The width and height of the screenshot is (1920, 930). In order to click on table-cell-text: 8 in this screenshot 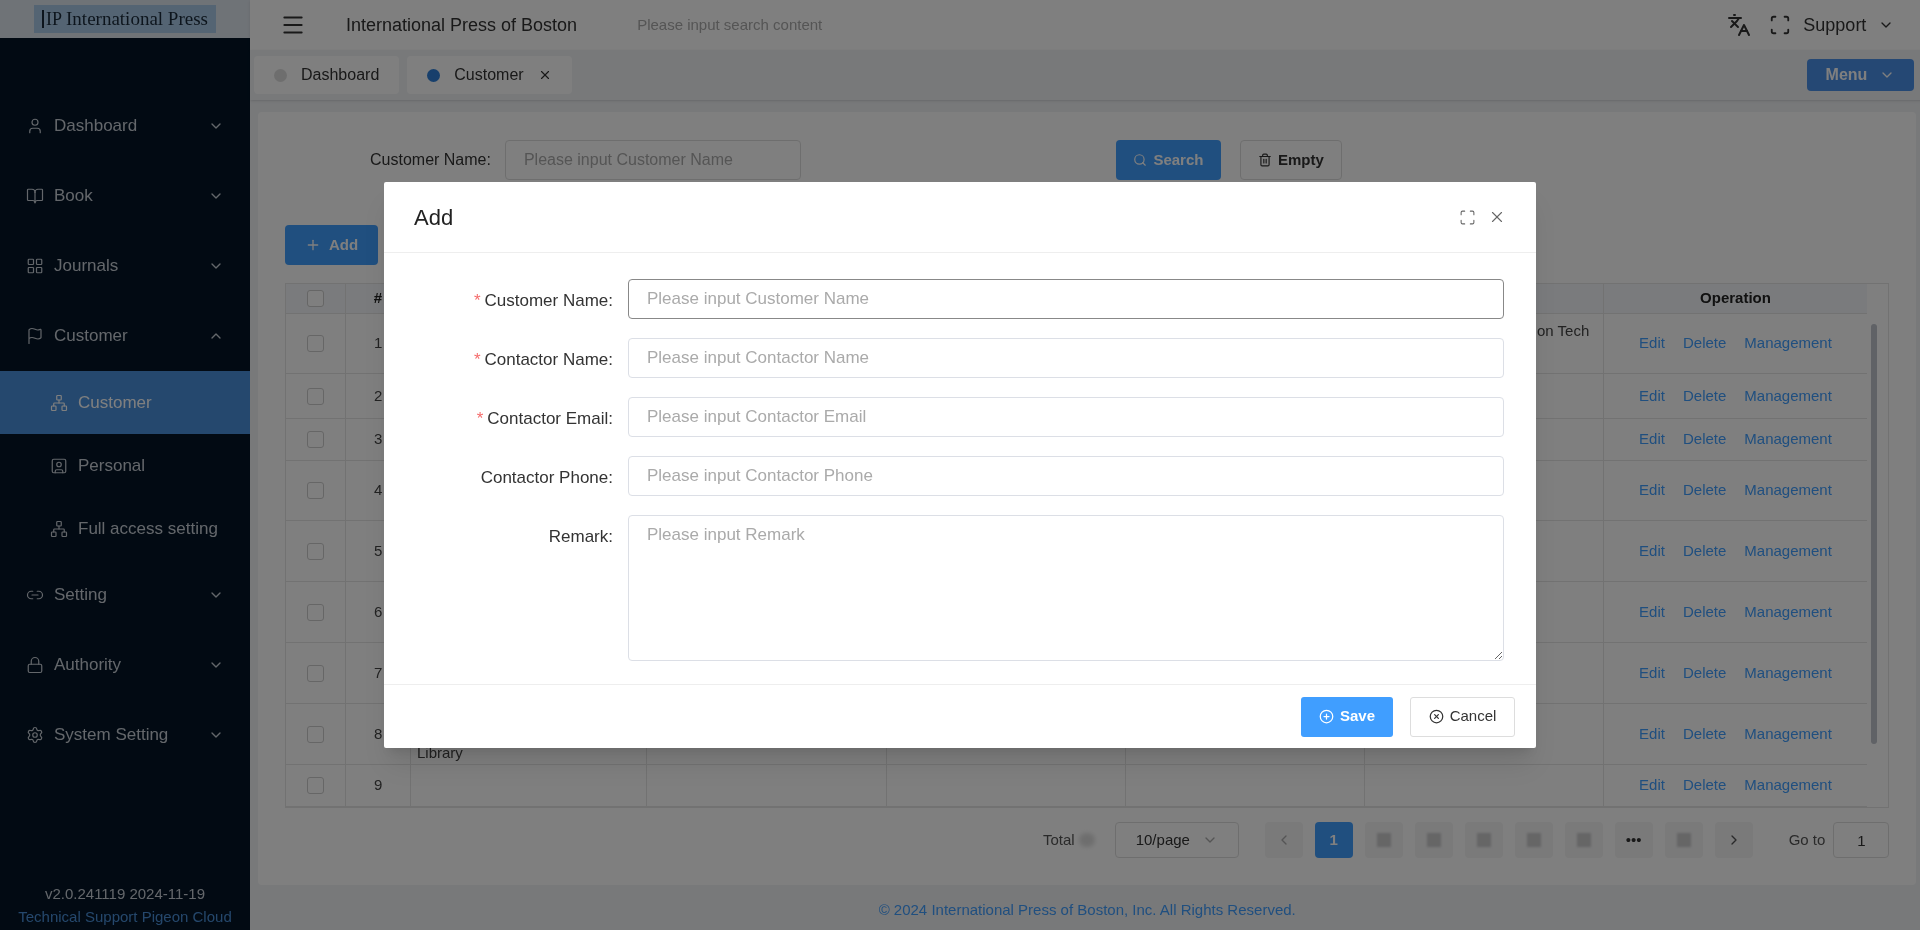, I will do `click(378, 733)`.